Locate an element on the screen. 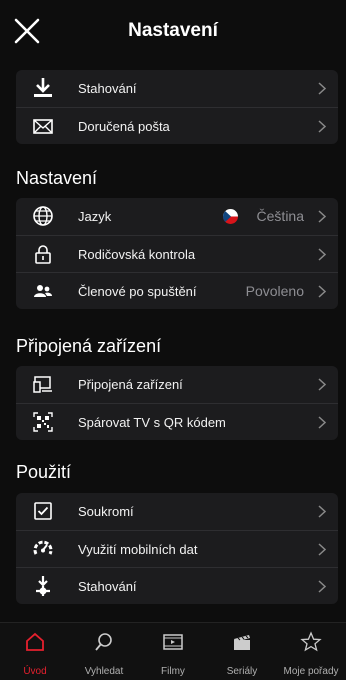  tab-my-shows-label: Moje pořady is located at coordinates (311, 671).